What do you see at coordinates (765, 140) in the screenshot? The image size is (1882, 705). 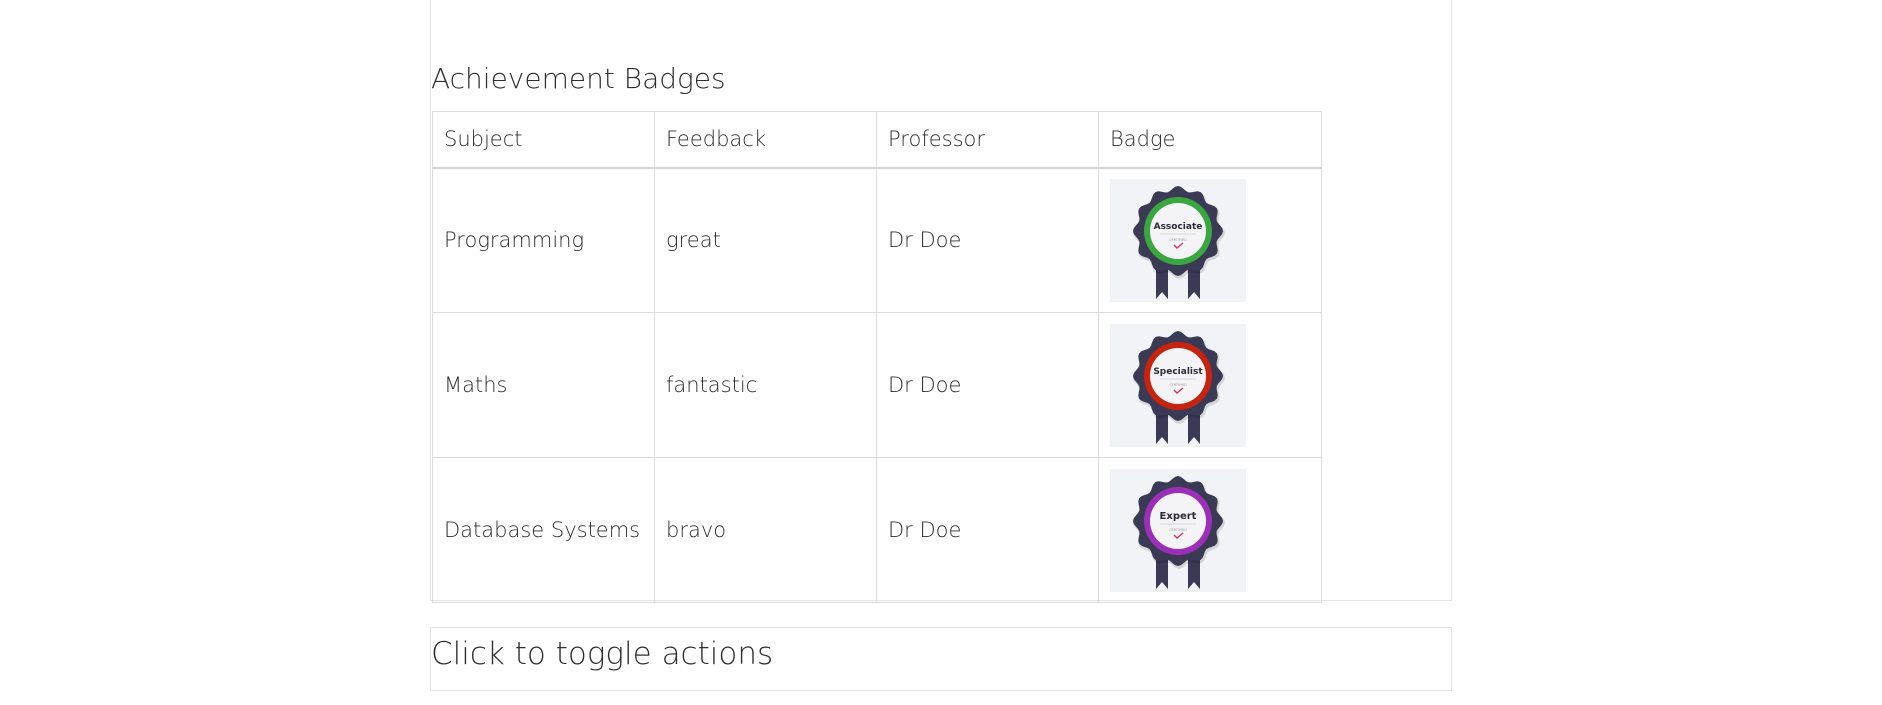 I see `column-header-feedback: Feedback` at bounding box center [765, 140].